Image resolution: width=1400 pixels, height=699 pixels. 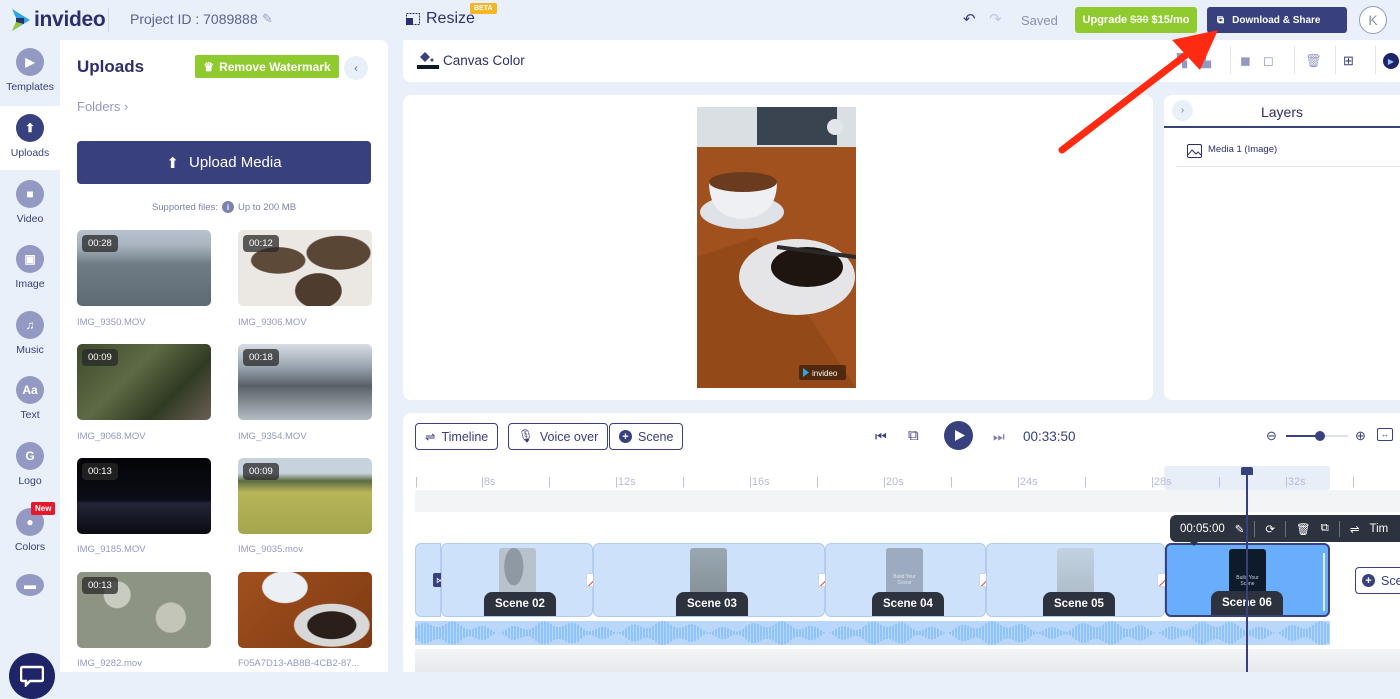 What do you see at coordinates (1288, 153) in the screenshot?
I see `layer-item: Media 1 (Image)` at bounding box center [1288, 153].